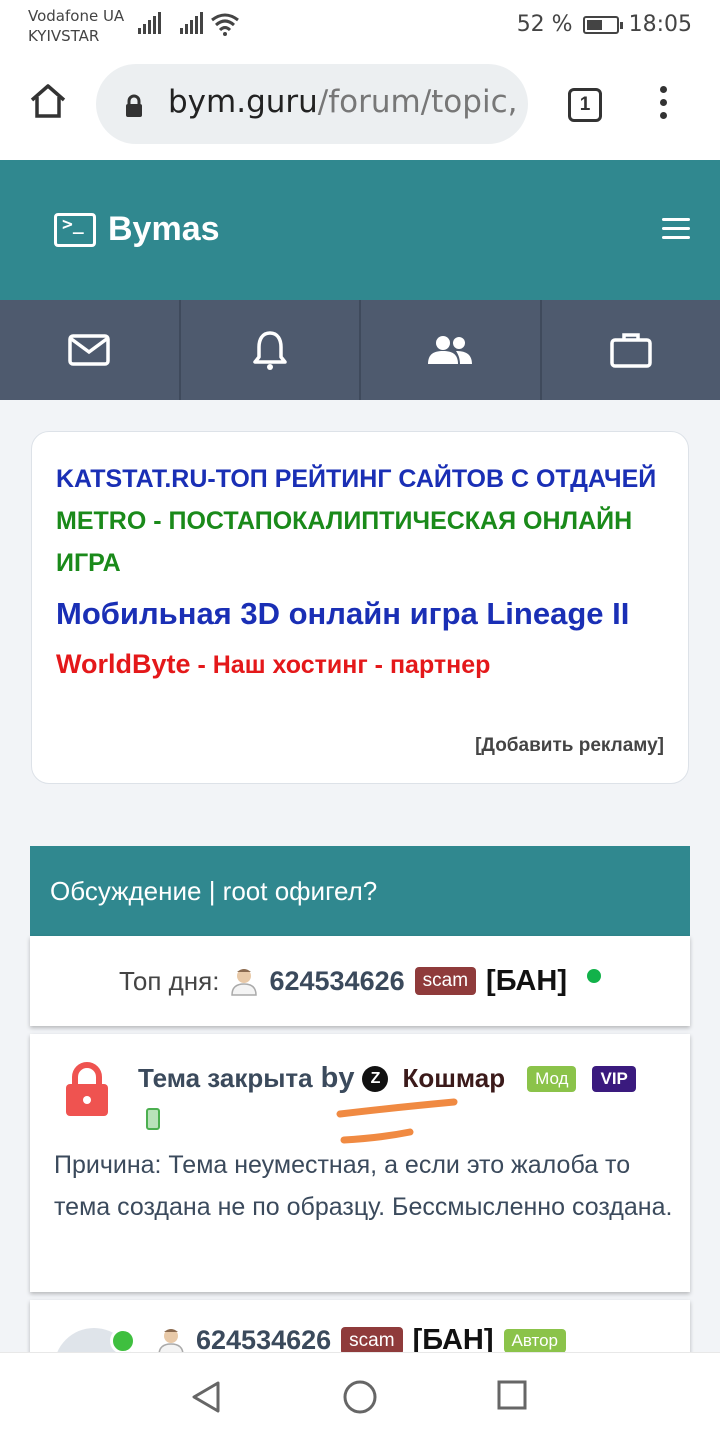 The height and width of the screenshot is (1440, 720). I want to click on terminal-icon, so click(75, 229).